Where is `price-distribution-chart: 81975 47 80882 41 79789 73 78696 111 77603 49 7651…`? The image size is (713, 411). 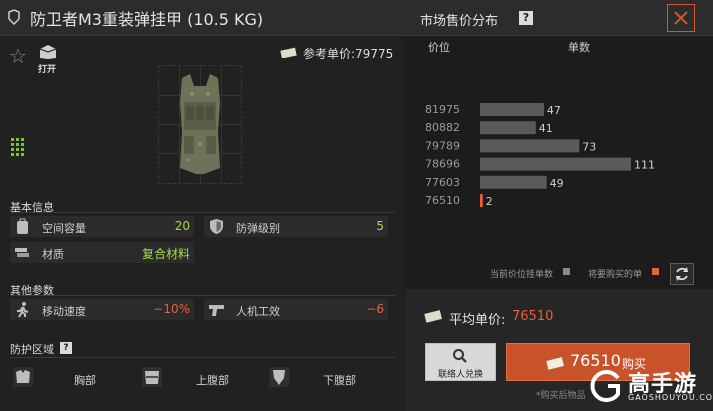 price-distribution-chart: 81975 47 80882 41 79789 73 78696 111 77603 49 7651… is located at coordinates (540, 155).